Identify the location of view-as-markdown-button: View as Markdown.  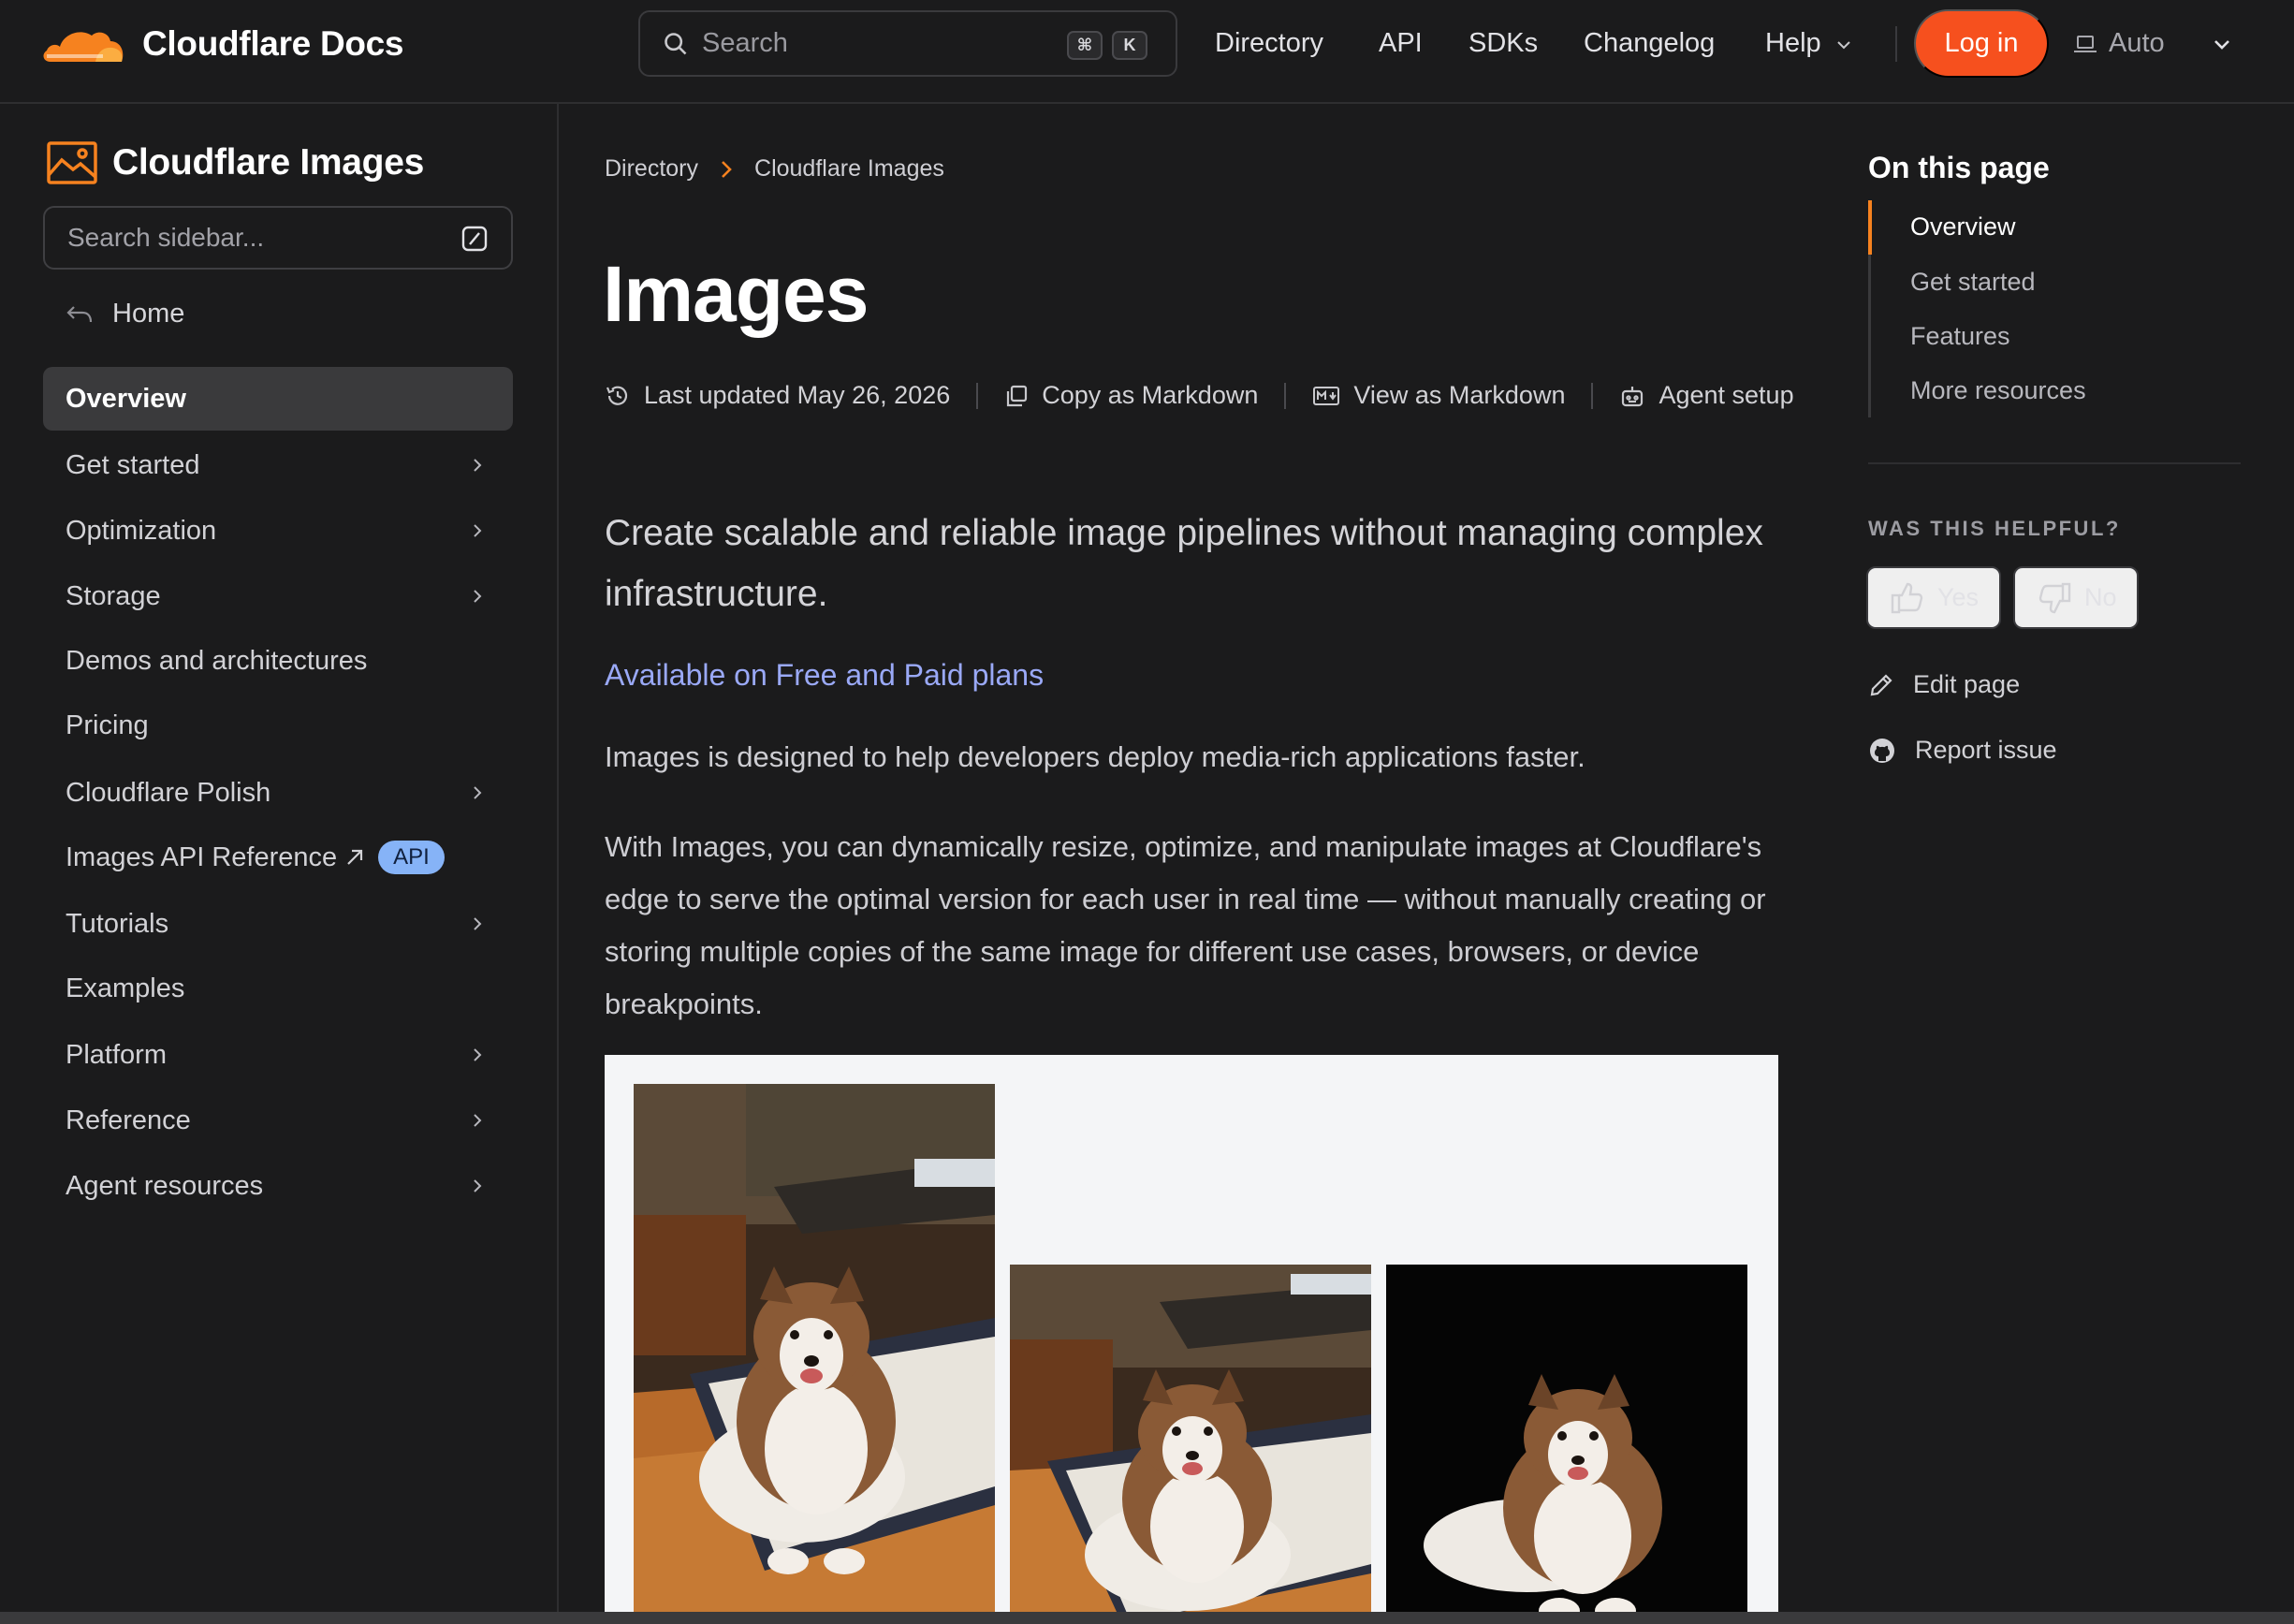
(1438, 395).